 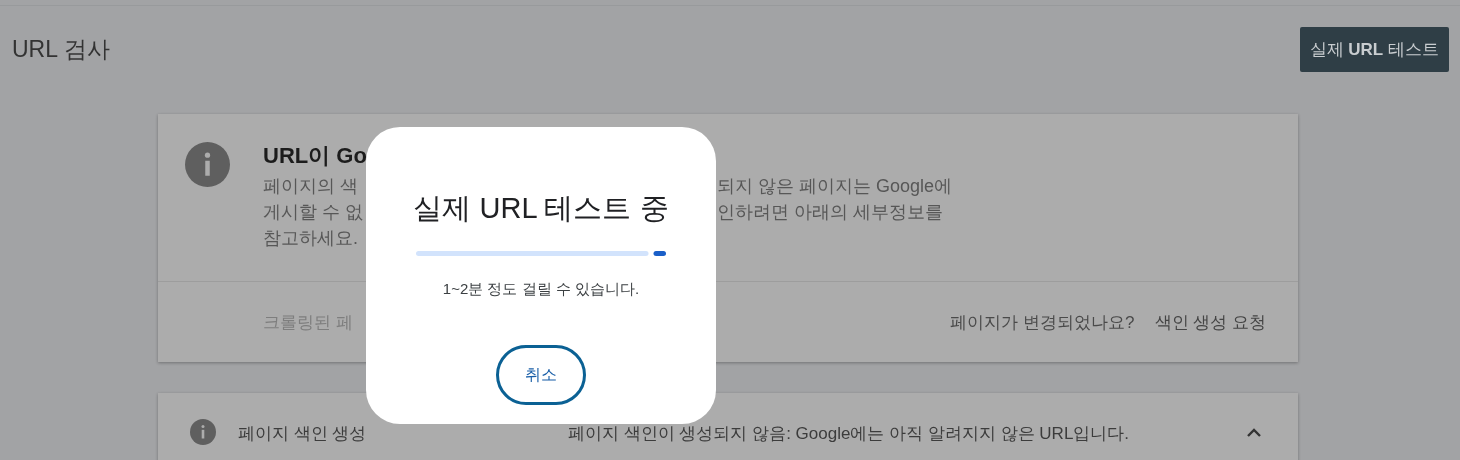 What do you see at coordinates (830, 212) in the screenshot?
I see `description-text: 인하려면 아래의 세부정보를` at bounding box center [830, 212].